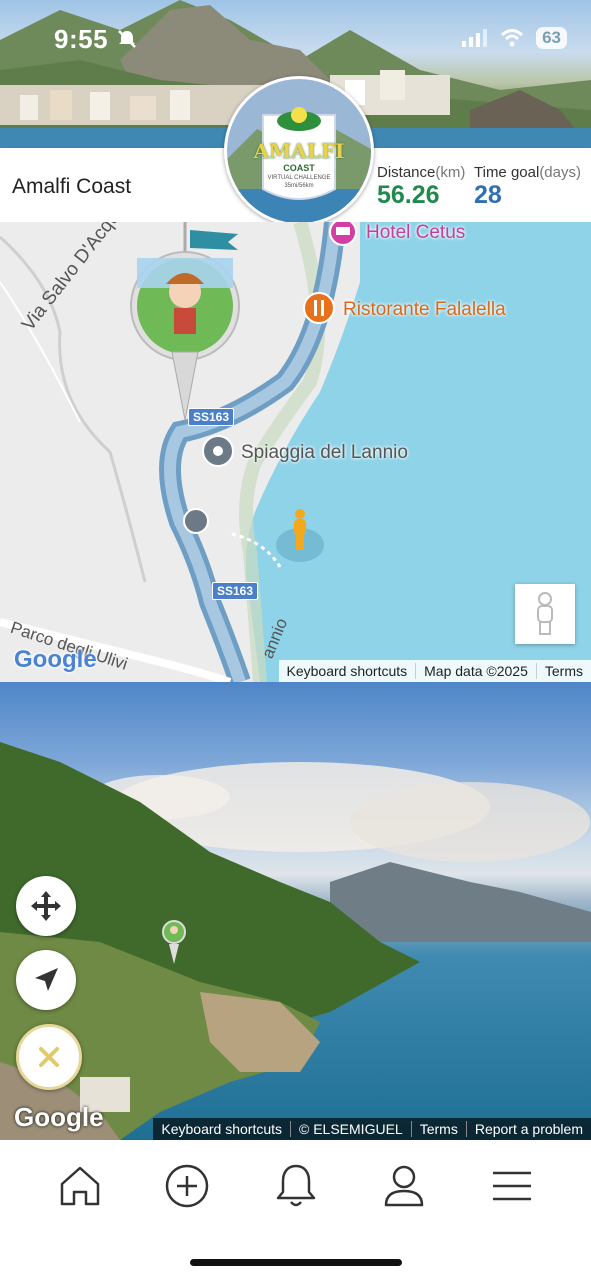  Describe the element at coordinates (438, 1129) in the screenshot. I see `streetview-terms-link: Terms` at that location.